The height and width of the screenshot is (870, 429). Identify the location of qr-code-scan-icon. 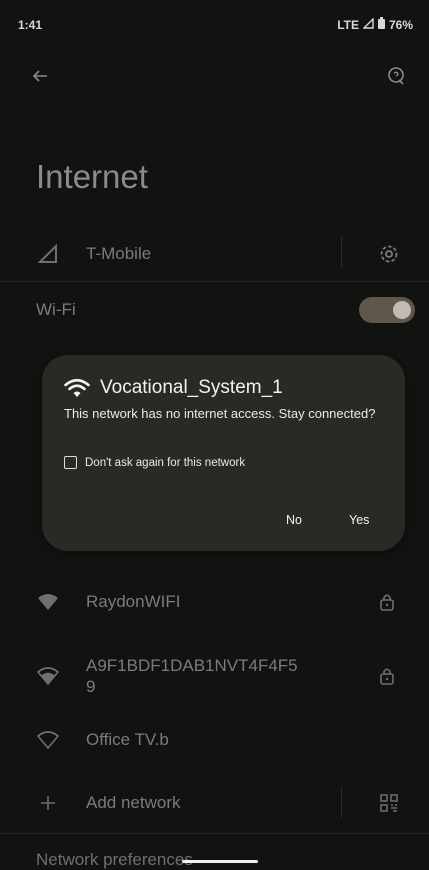
(389, 803).